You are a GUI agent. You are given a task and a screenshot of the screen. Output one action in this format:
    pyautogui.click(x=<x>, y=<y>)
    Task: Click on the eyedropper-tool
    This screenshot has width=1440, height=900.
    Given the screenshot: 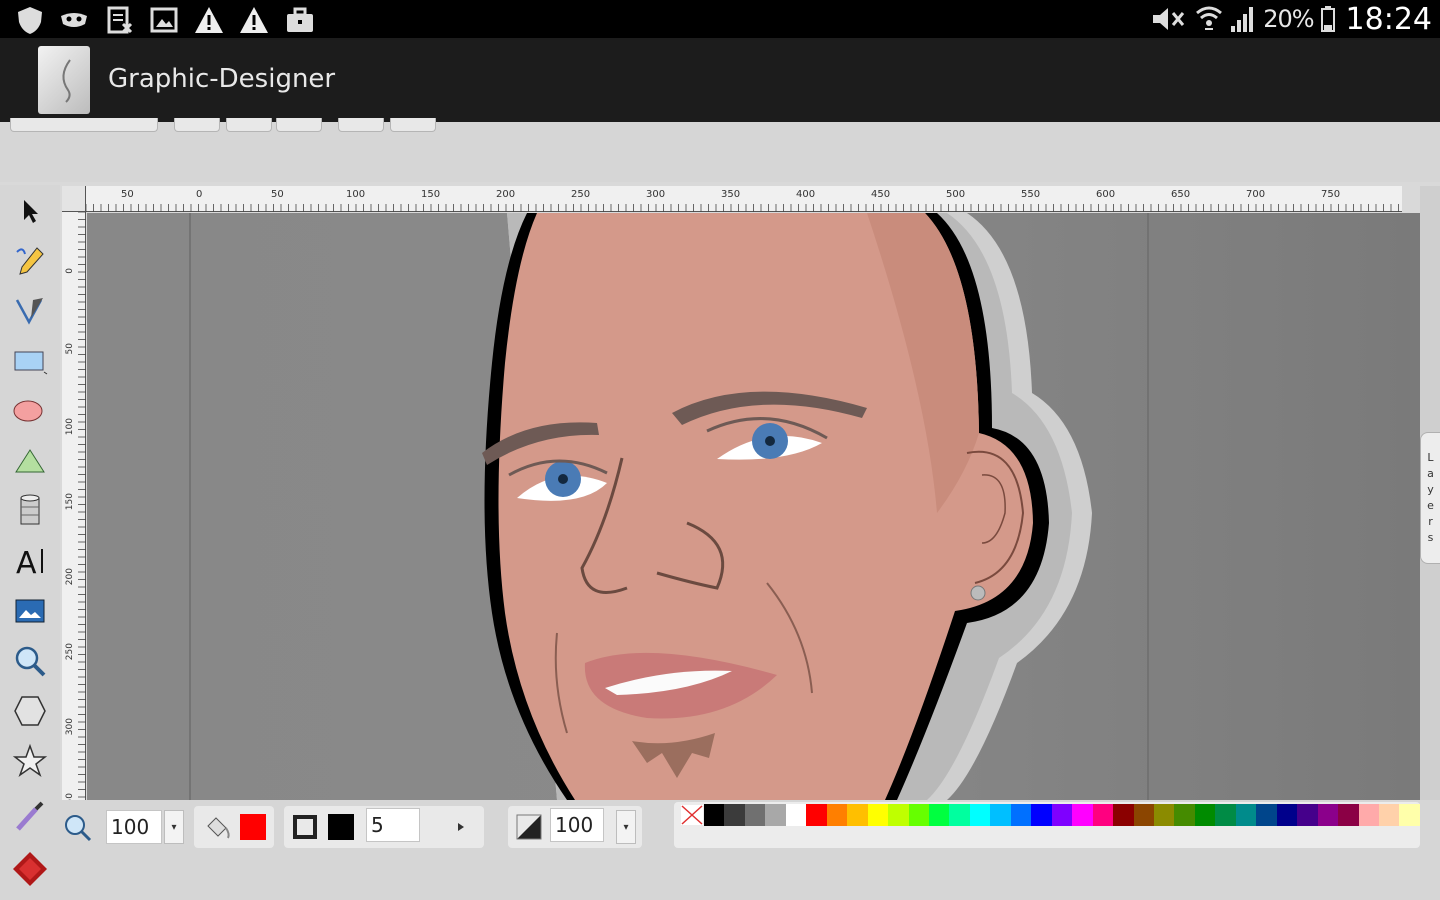 What is the action you would take?
    pyautogui.click(x=30, y=817)
    